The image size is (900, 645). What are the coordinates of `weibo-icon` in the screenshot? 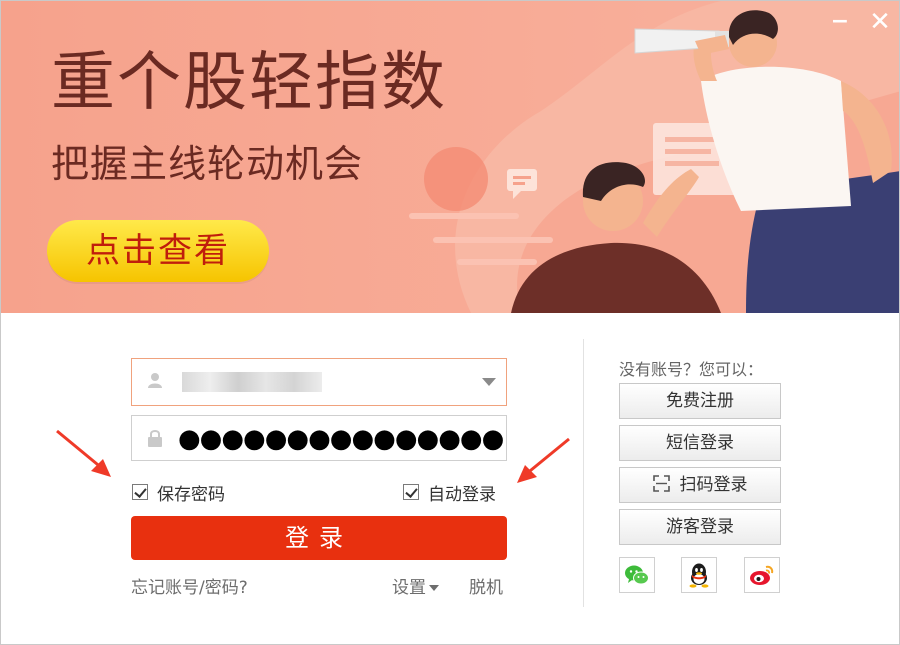 It's located at (762, 575).